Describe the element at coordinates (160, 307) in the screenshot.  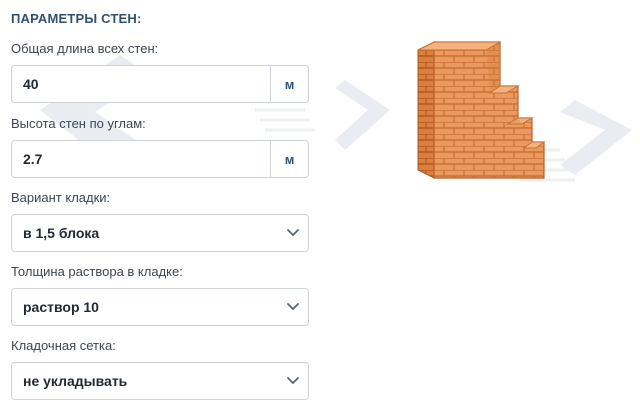
I see `mortar-thickness-select: раствор 10` at that location.